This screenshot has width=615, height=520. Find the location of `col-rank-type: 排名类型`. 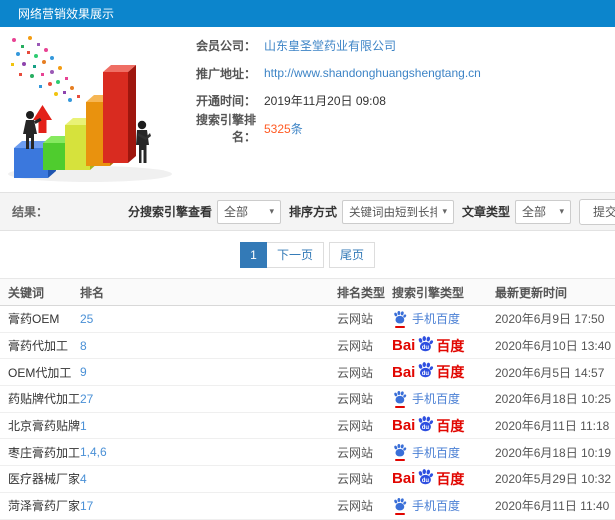

col-rank-type: 排名类型 is located at coordinates (361, 292).